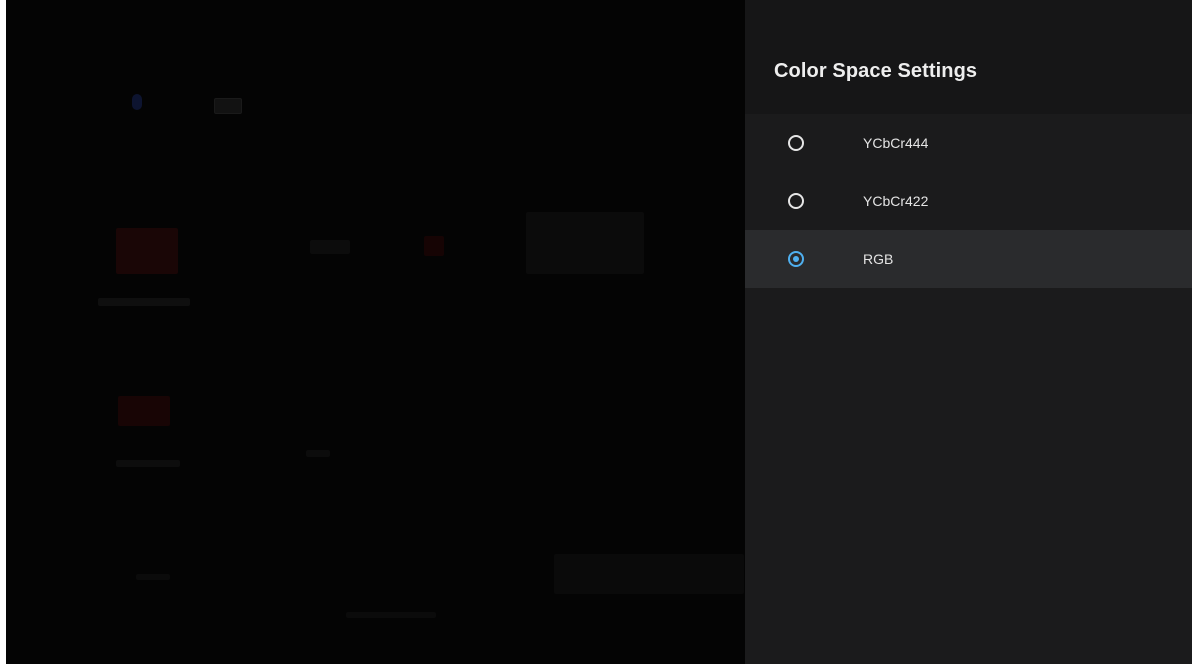  Describe the element at coordinates (968, 57) in the screenshot. I see `panel-header: Color Space Settings` at that location.